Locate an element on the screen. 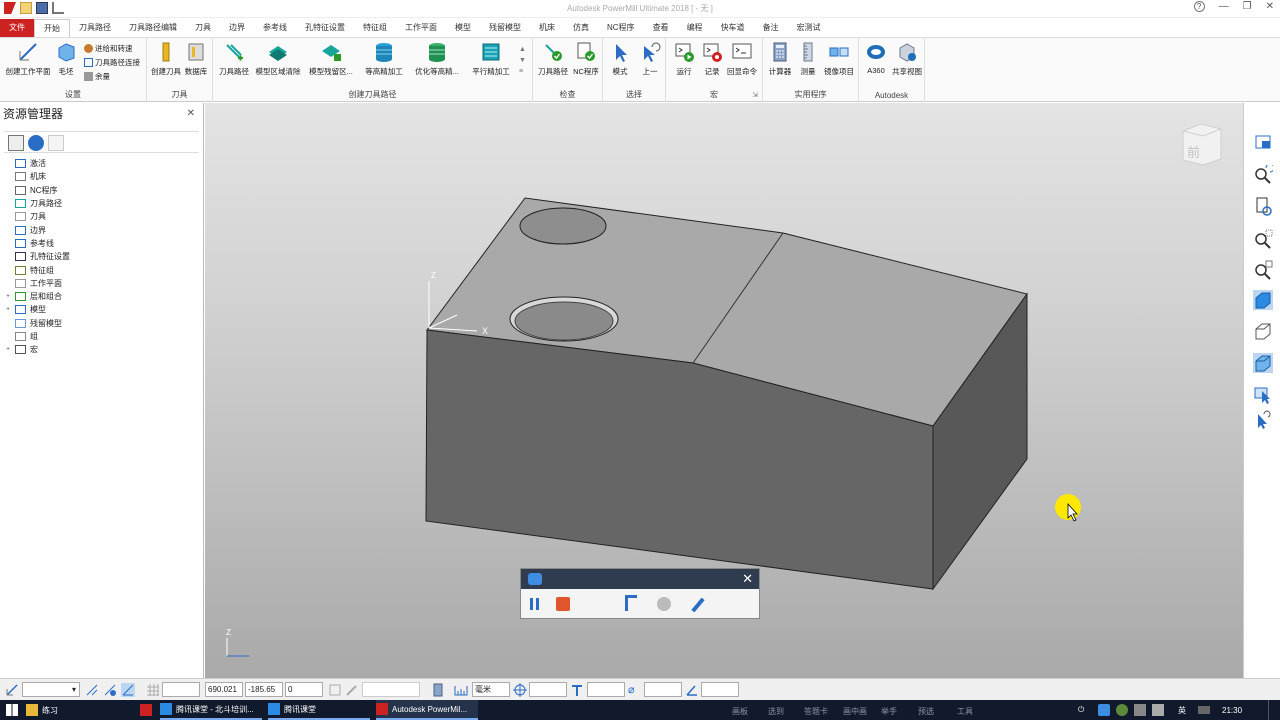 The image size is (1280, 720). feeds-speeds-button: 进给和转速 is located at coordinates (108, 48).